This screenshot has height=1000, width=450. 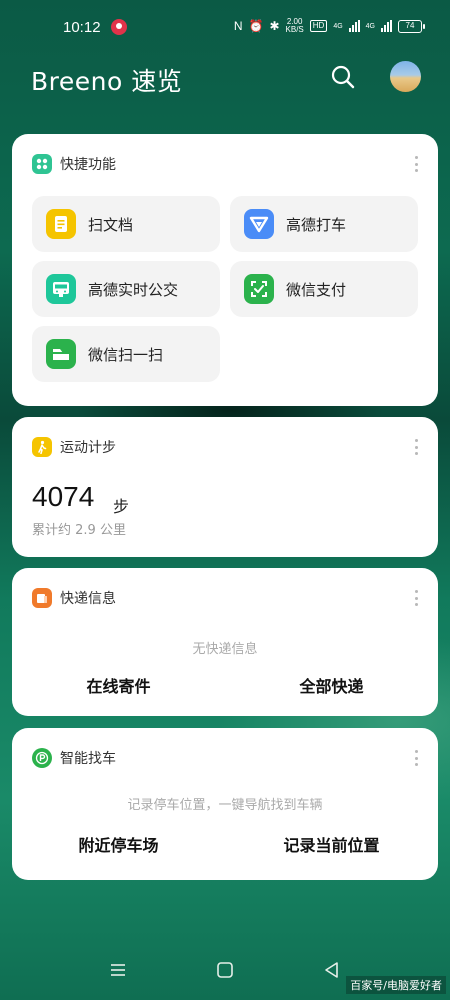 What do you see at coordinates (88, 599) in the screenshot?
I see `express-title: 快递信息` at bounding box center [88, 599].